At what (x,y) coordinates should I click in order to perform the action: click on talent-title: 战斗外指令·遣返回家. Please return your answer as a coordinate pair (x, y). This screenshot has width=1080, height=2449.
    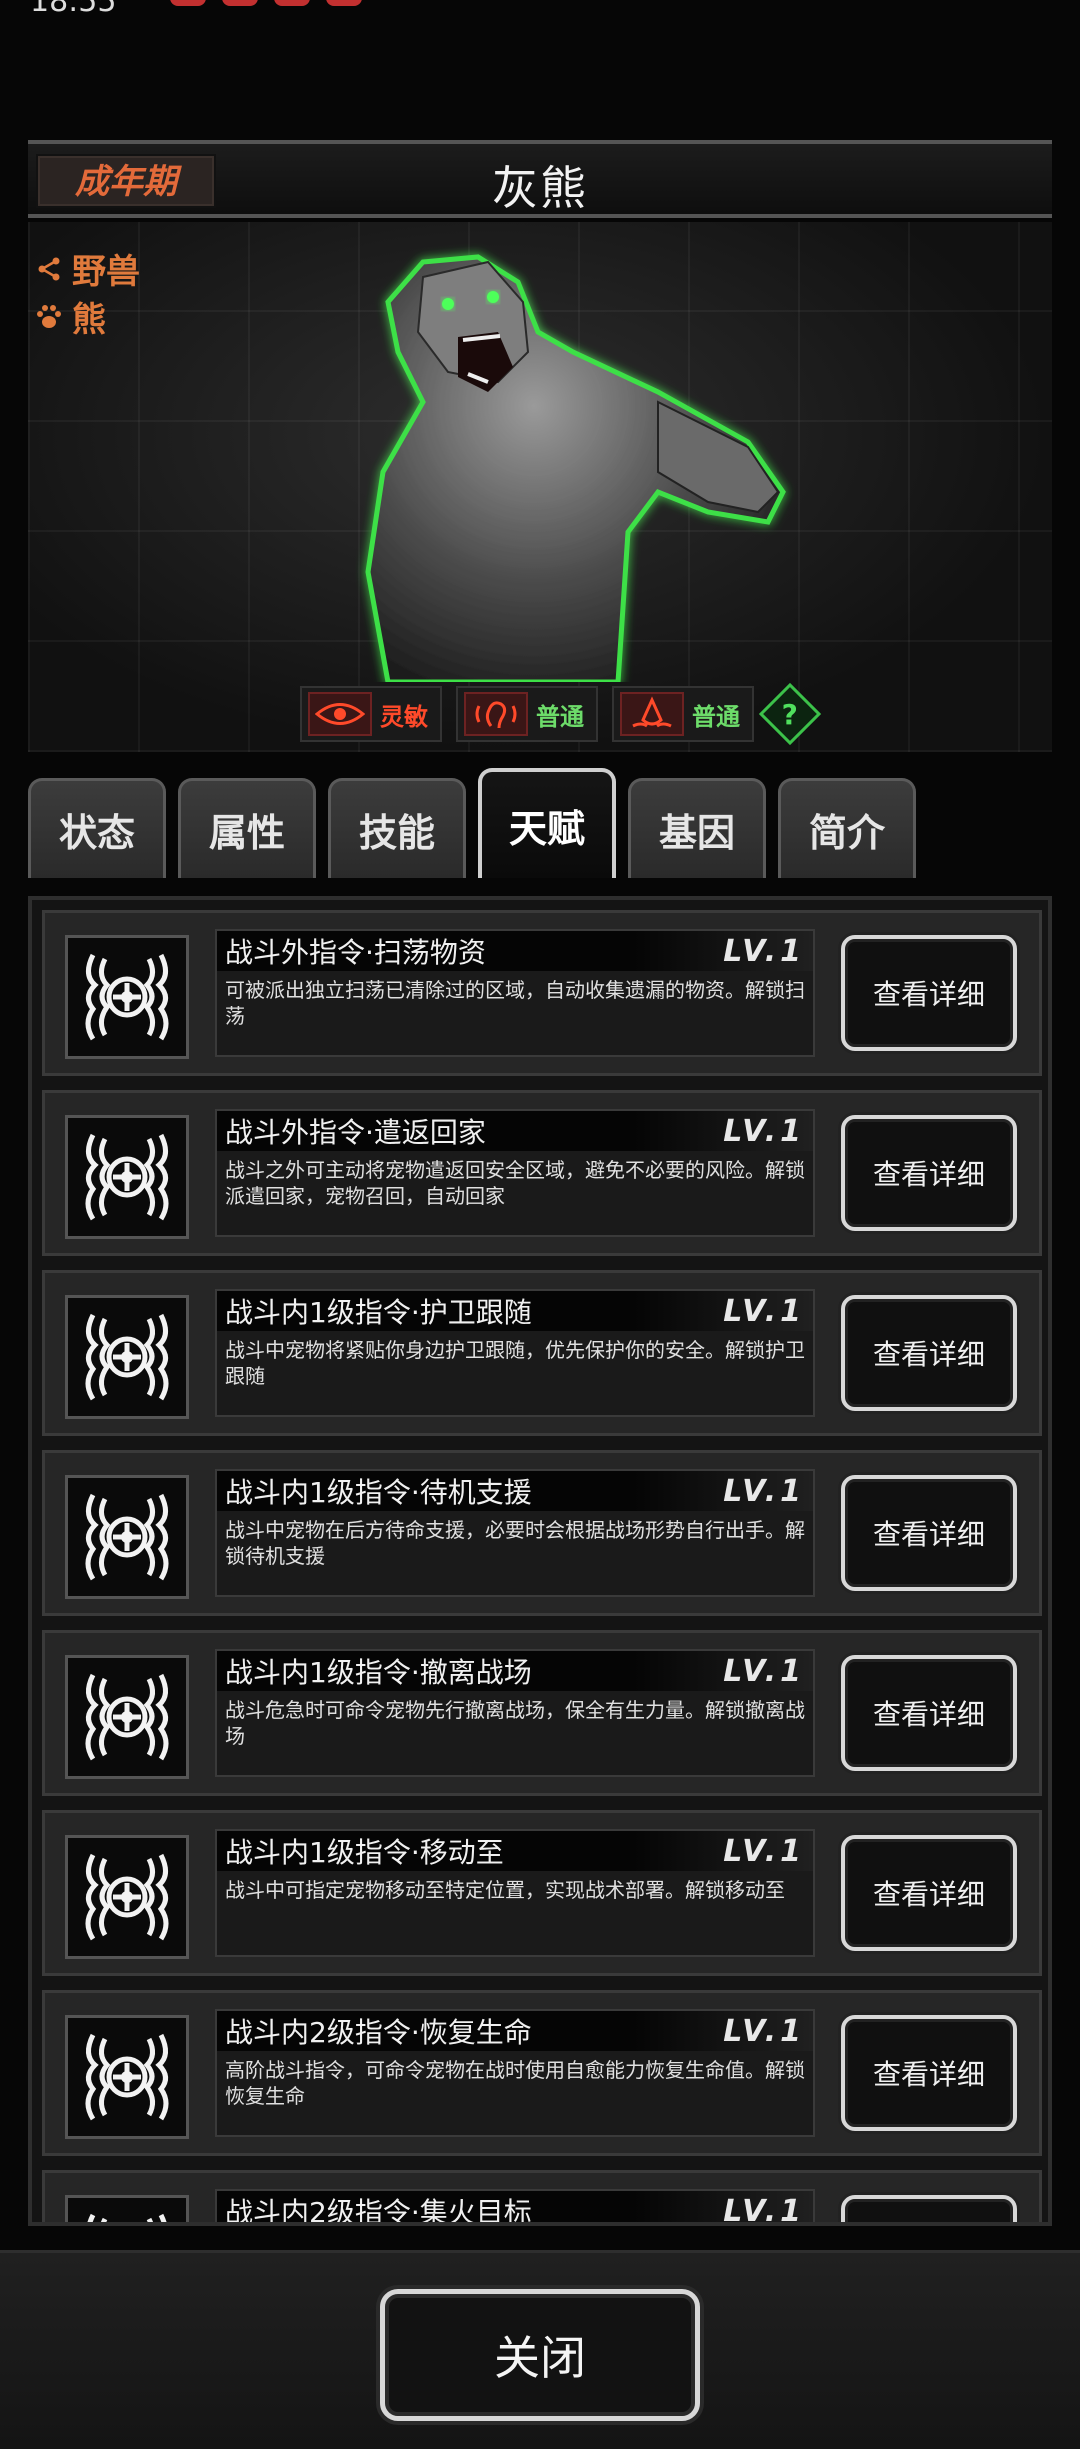
    Looking at the image, I should click on (355, 1132).